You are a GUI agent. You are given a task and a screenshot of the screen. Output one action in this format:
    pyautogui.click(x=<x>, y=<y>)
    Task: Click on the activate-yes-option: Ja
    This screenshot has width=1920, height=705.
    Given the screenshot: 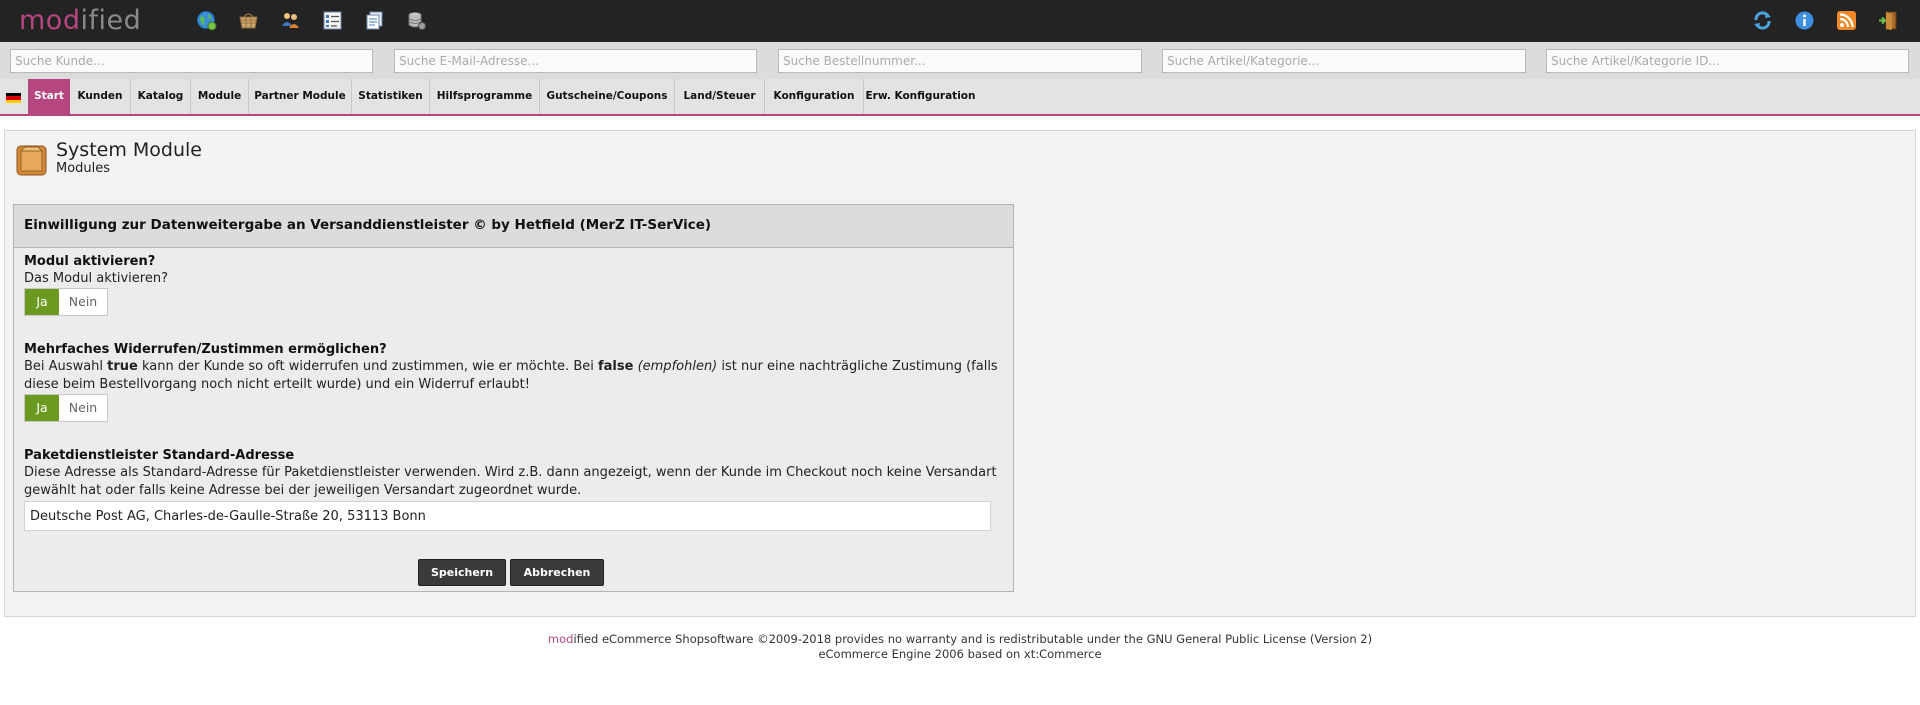 What is the action you would take?
    pyautogui.click(x=42, y=302)
    